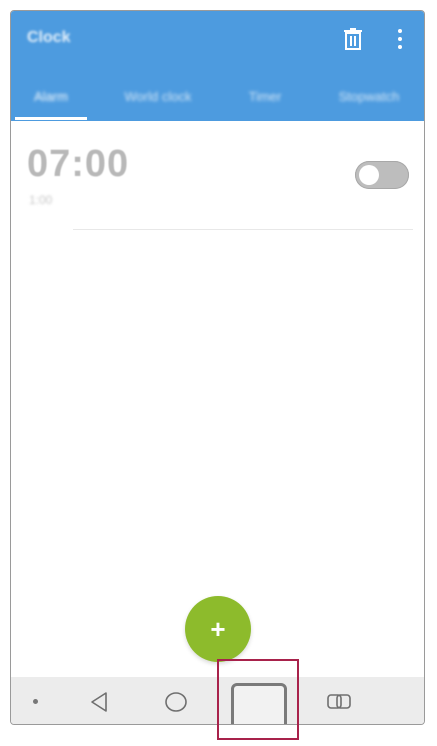  What do you see at coordinates (49, 37) in the screenshot?
I see `app-title: Clock` at bounding box center [49, 37].